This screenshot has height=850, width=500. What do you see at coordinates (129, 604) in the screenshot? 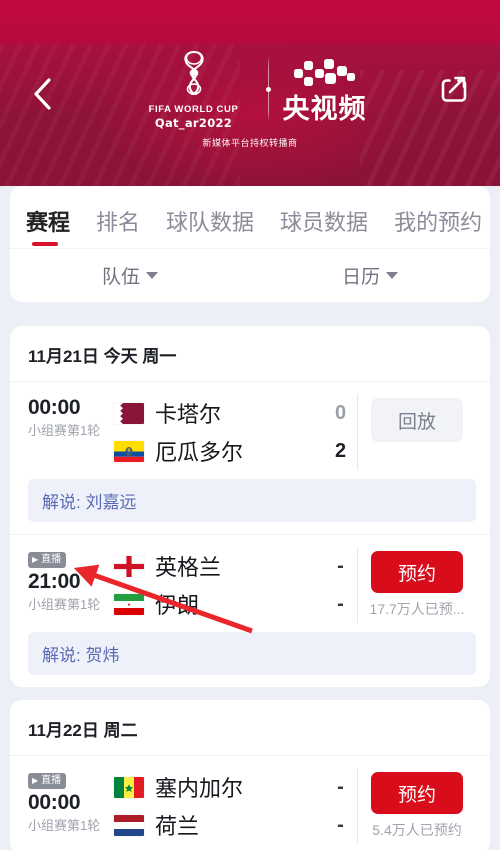
I see `iran-flag` at bounding box center [129, 604].